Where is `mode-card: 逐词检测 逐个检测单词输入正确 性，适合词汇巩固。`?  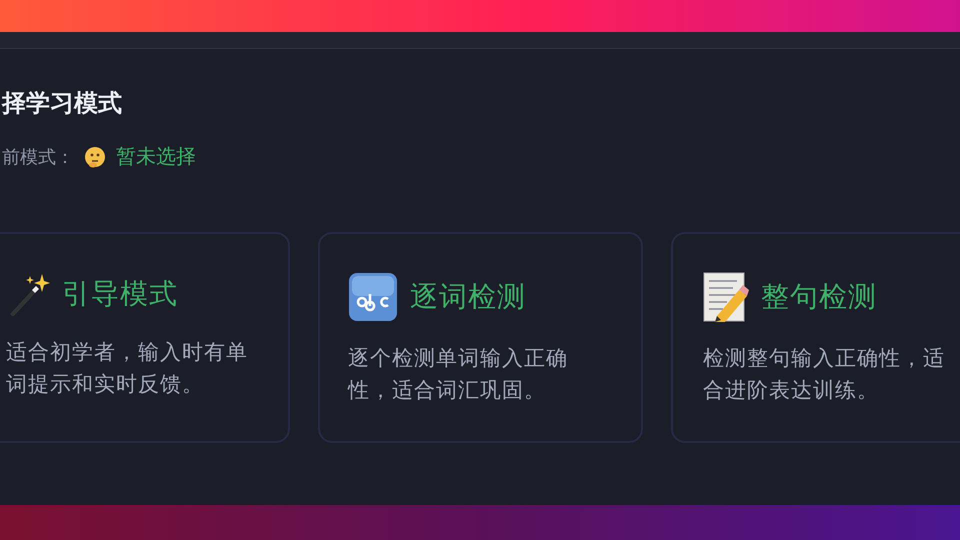
mode-card: 逐词检测 逐个检测单词输入正确 性，适合词汇巩固。 is located at coordinates (480, 337).